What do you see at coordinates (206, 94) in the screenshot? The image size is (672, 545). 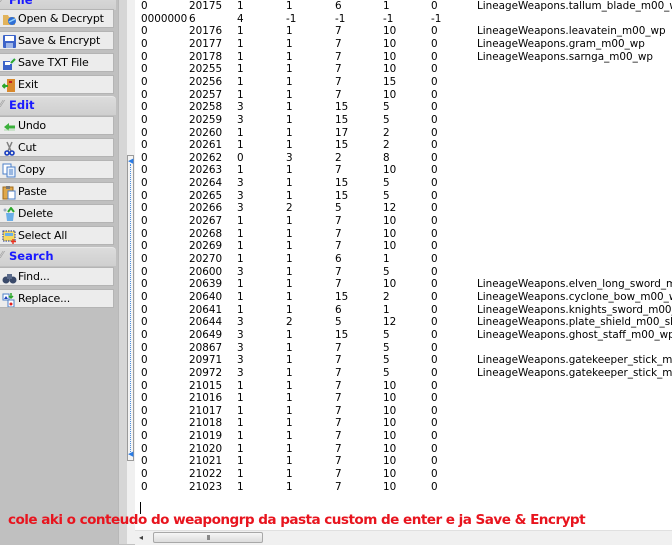 I see `value-cell: 20257` at bounding box center [206, 94].